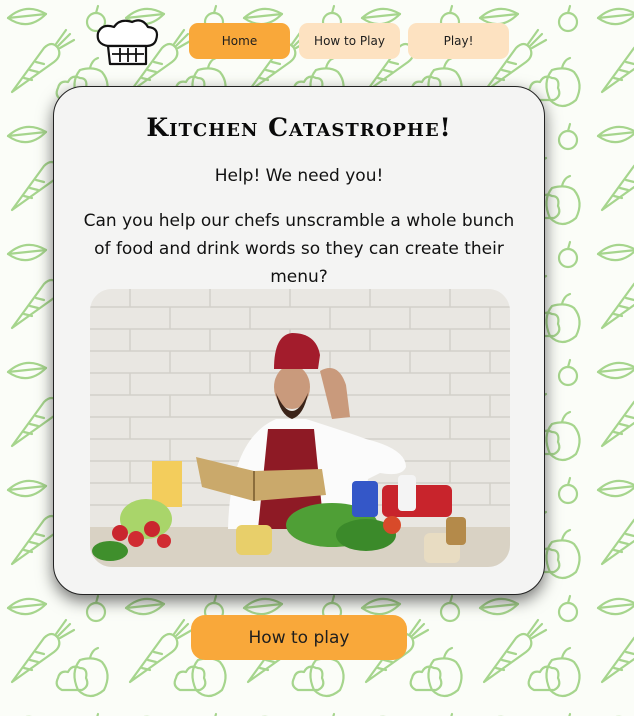  Describe the element at coordinates (299, 127) in the screenshot. I see `page-title: Kitchen Catastrophe!` at that location.